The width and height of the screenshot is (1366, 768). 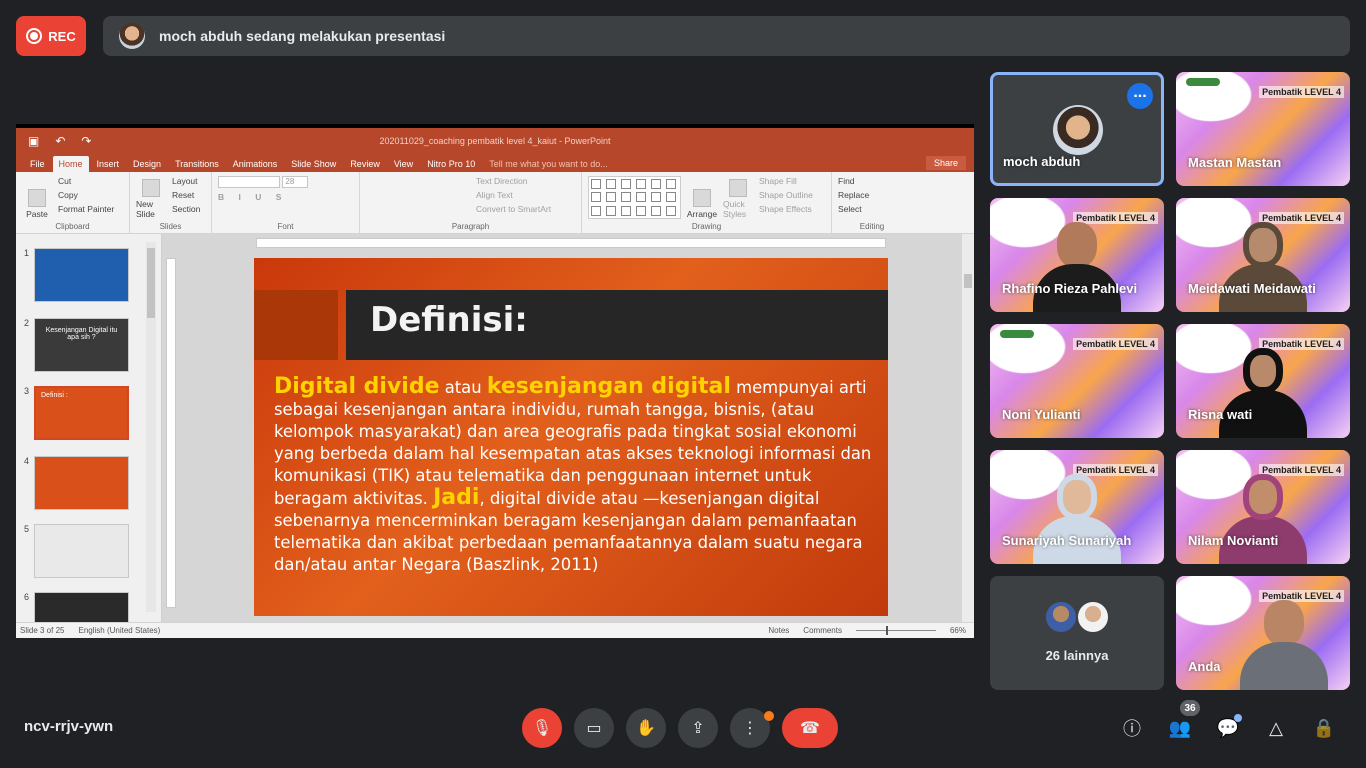 What do you see at coordinates (70, 164) in the screenshot?
I see `tab-home: Home` at bounding box center [70, 164].